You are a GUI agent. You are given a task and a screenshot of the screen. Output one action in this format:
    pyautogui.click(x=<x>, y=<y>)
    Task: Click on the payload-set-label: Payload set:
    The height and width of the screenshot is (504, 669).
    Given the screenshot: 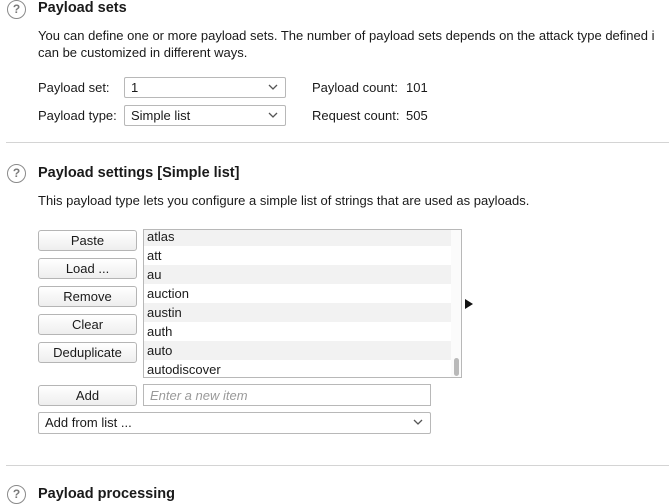 What is the action you would take?
    pyautogui.click(x=74, y=87)
    